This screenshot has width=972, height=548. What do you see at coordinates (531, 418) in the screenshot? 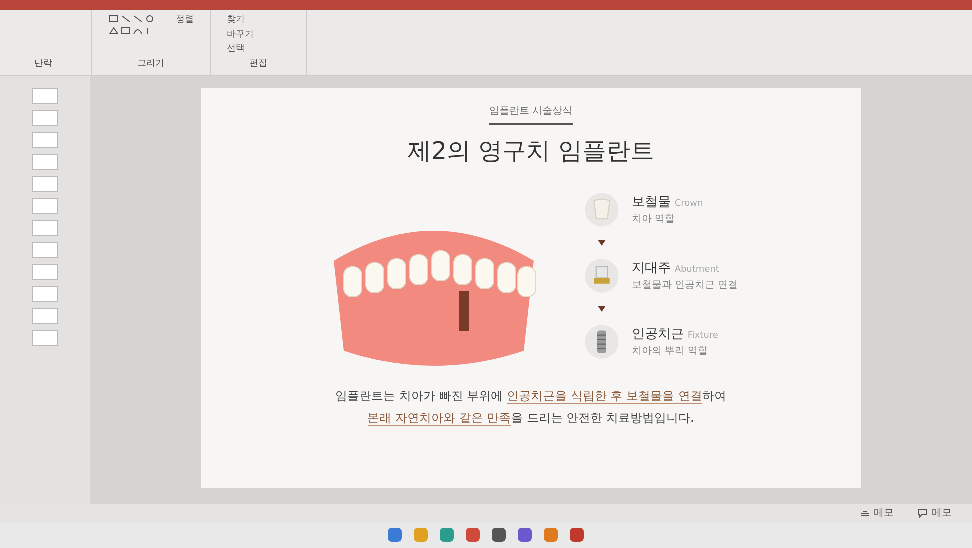
I see `description-line: 본래 자연치아와 같은 만족을 드리는 안전한 치료방법입니다.` at bounding box center [531, 418].